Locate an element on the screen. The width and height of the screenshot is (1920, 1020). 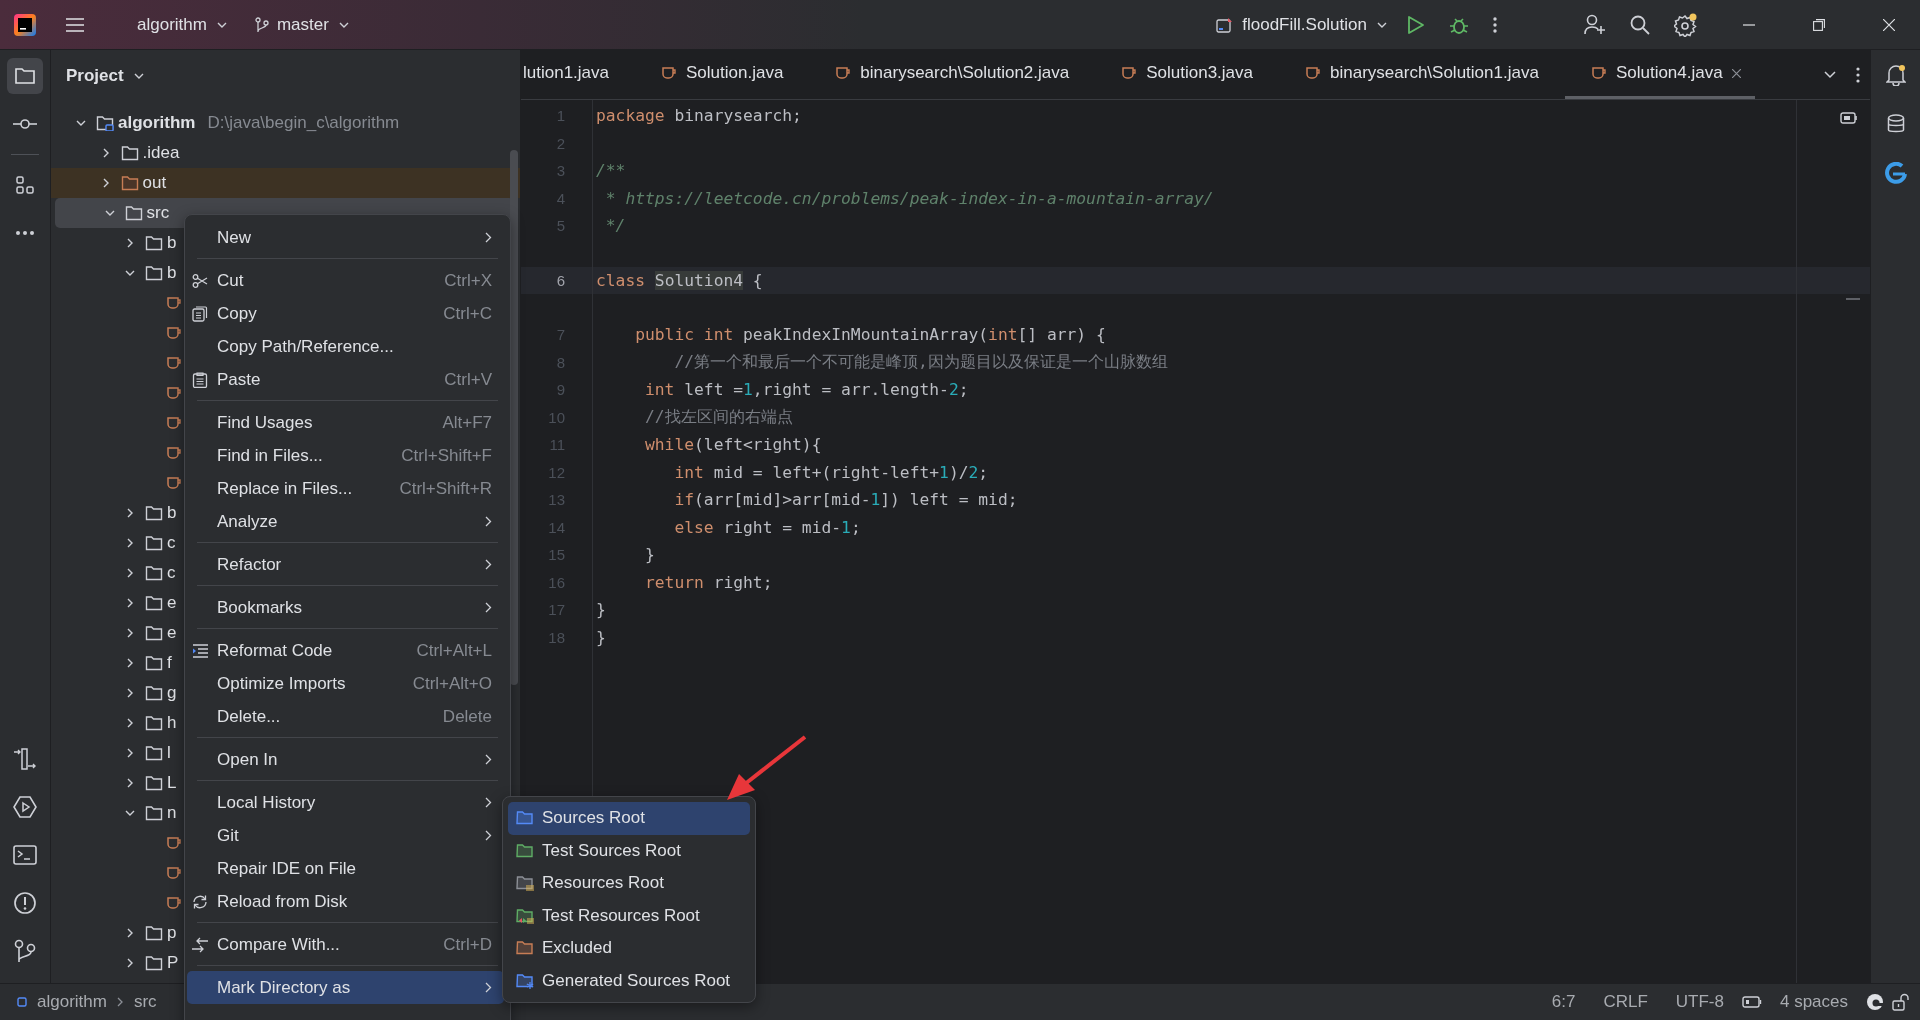
code-line: //找左区间的右端点 is located at coordinates (718, 417).